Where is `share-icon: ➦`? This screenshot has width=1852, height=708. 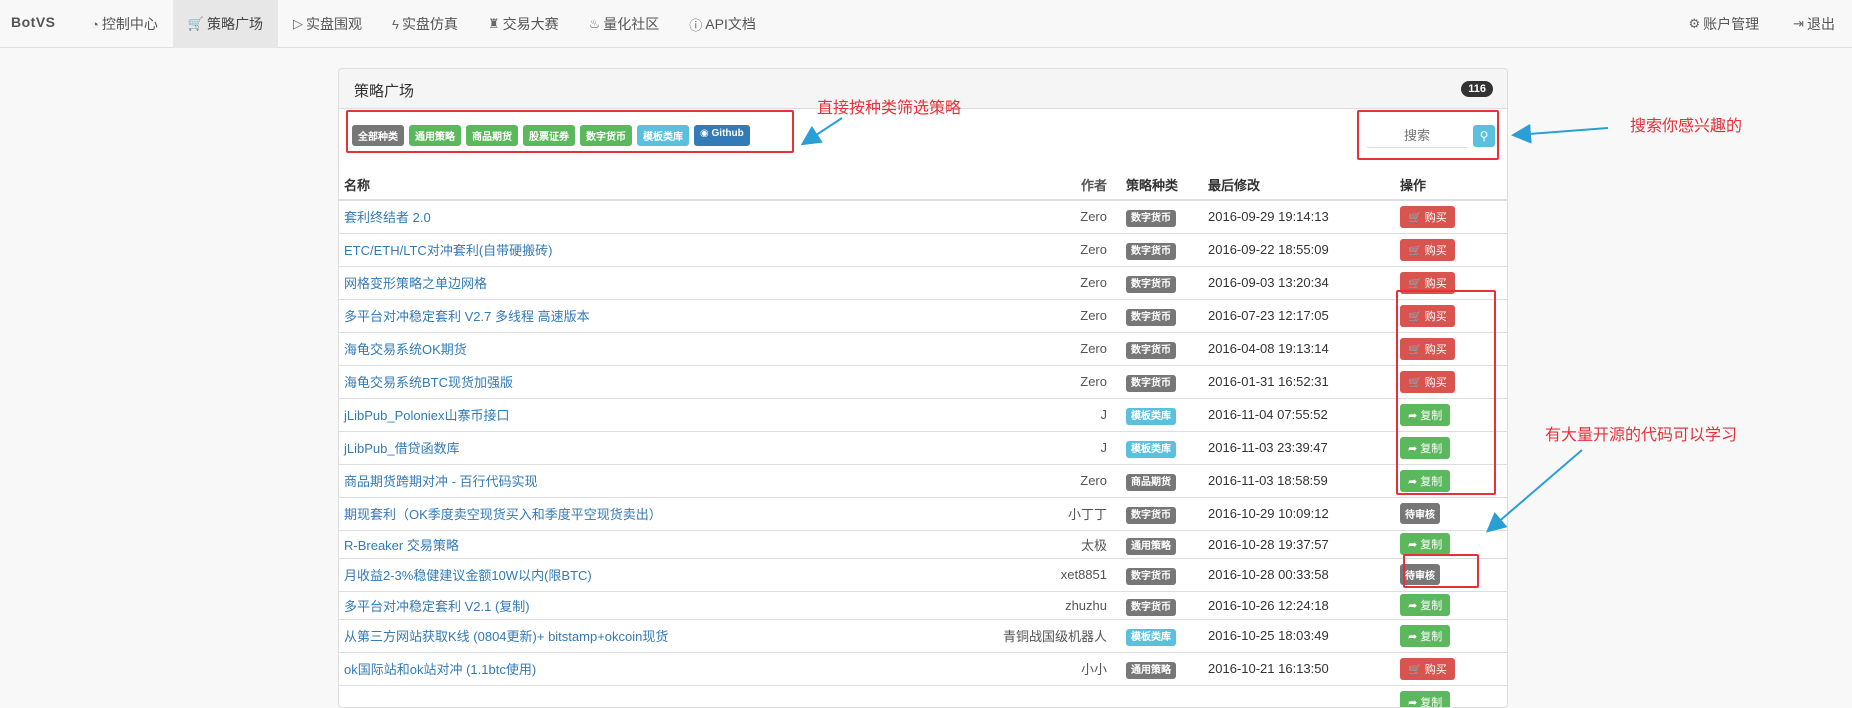 share-icon: ➦ is located at coordinates (1414, 702).